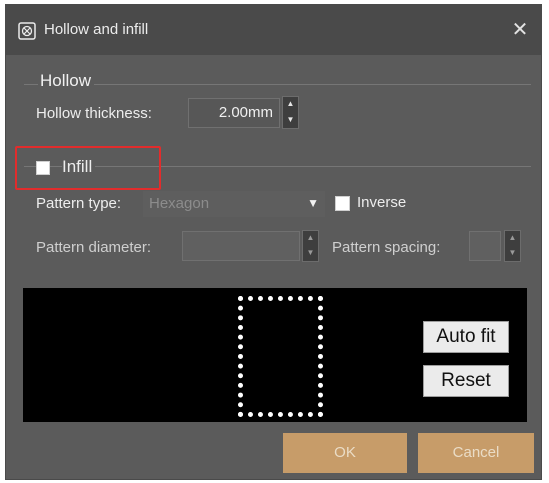 The width and height of the screenshot is (549, 483). I want to click on pattern-spacing-stepper: ▲ ▼, so click(512, 246).